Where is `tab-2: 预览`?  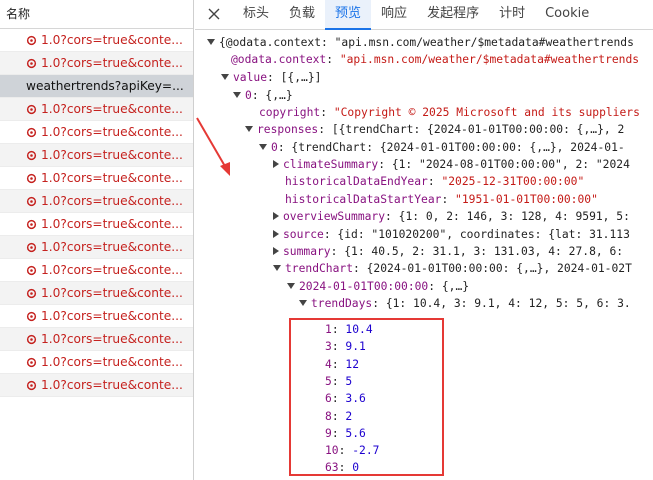 tab-2: 预览 is located at coordinates (348, 15).